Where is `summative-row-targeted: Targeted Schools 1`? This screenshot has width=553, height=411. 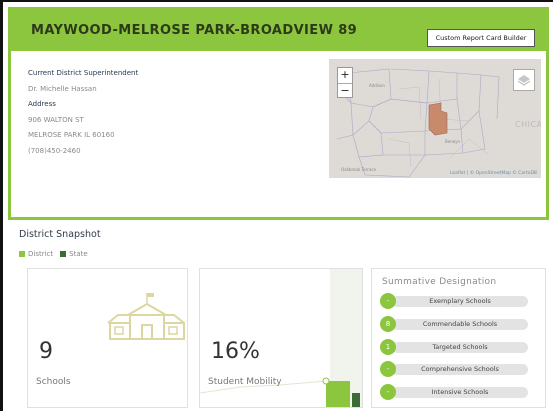
summative-row-targeted: Targeted Schools 1 is located at coordinates (455, 347).